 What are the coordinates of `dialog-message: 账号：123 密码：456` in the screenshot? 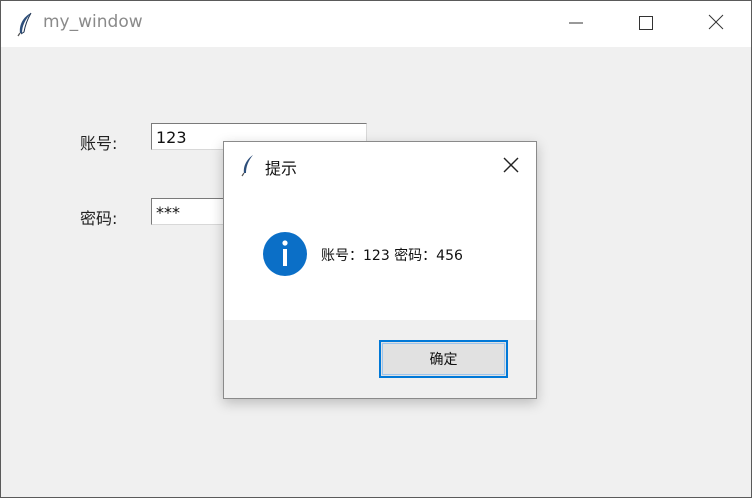 It's located at (392, 256).